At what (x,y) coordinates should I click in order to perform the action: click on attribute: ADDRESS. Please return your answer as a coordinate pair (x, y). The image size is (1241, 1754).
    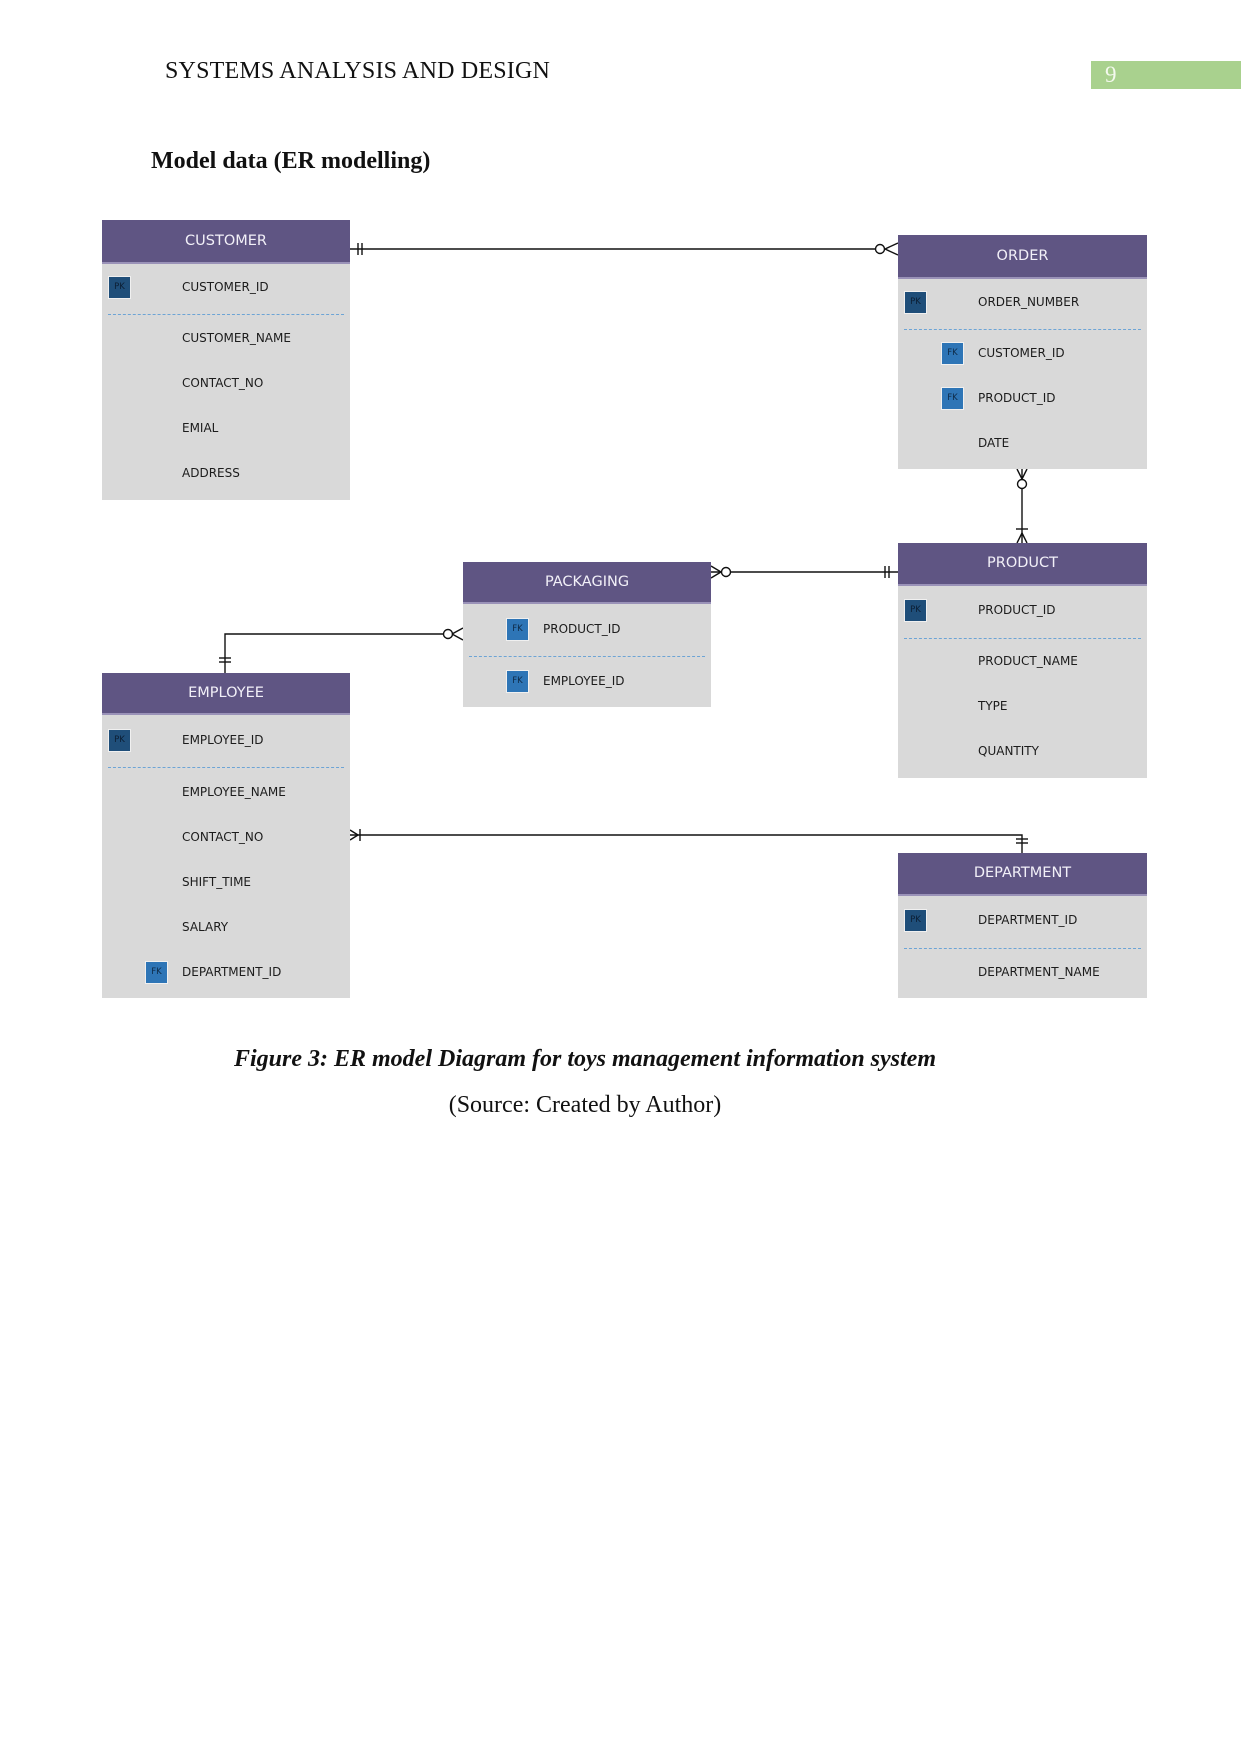
    Looking at the image, I should click on (211, 473).